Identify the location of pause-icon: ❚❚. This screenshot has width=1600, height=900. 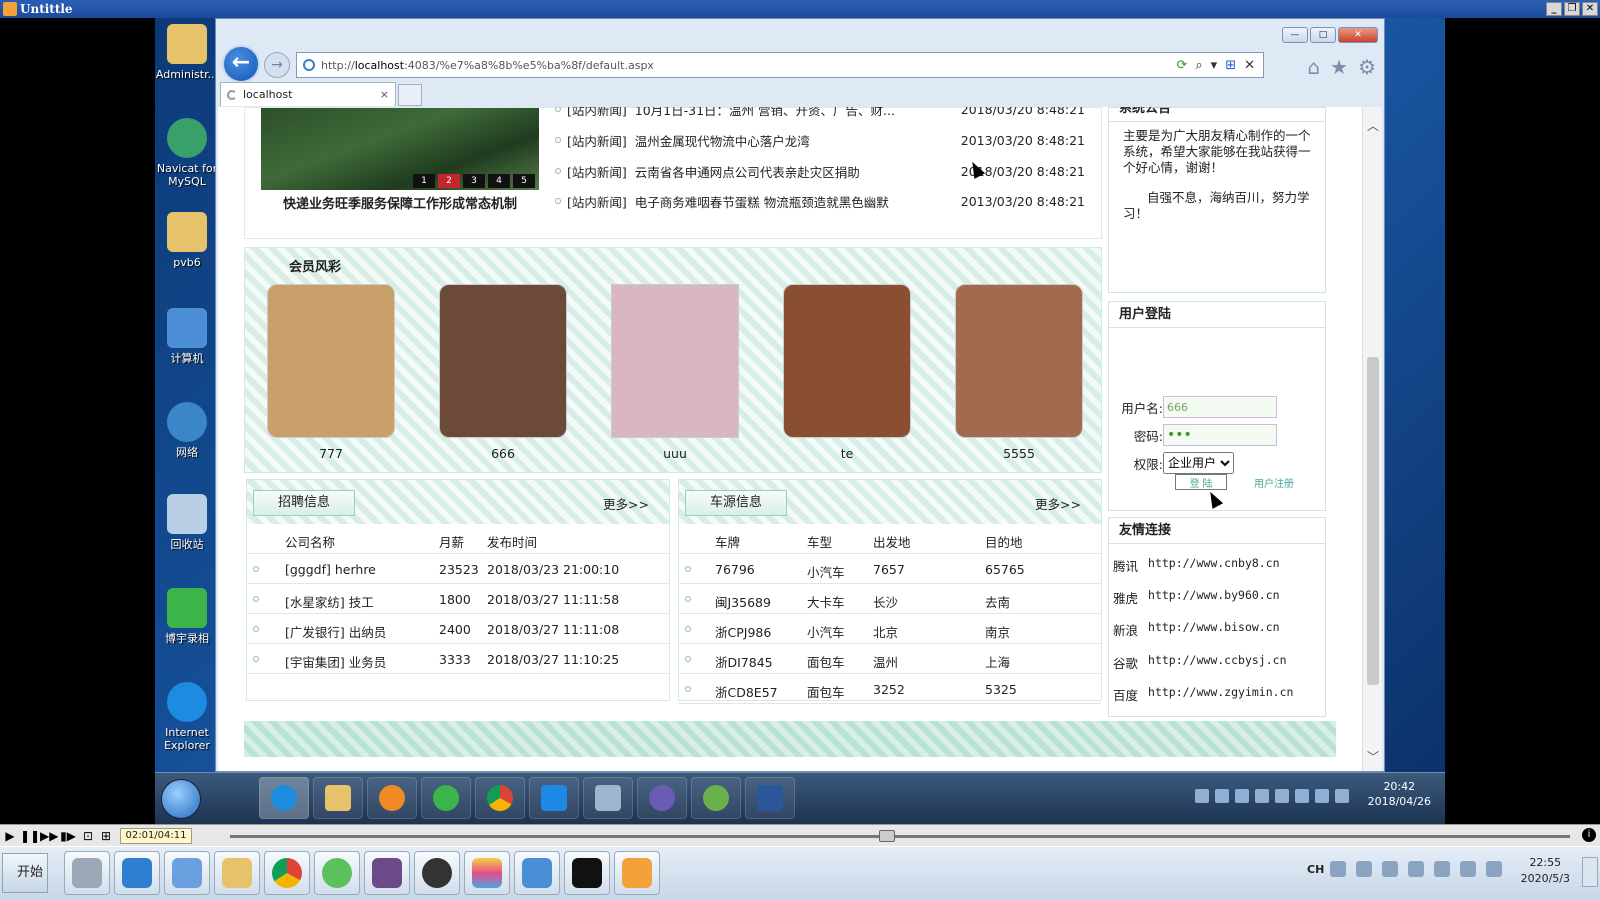
(30, 836).